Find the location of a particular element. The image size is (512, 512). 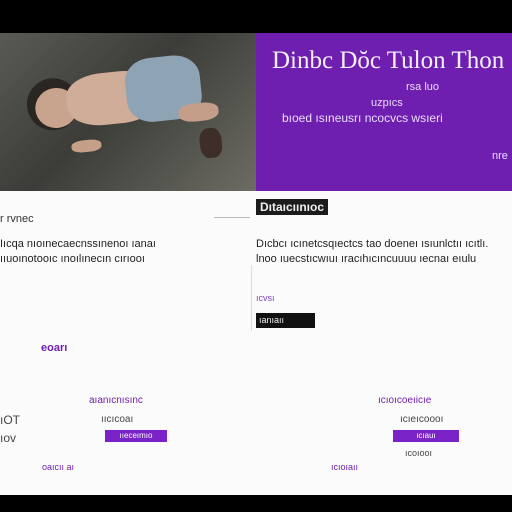

hero-subline-1: rsa luo is located at coordinates (423, 87).